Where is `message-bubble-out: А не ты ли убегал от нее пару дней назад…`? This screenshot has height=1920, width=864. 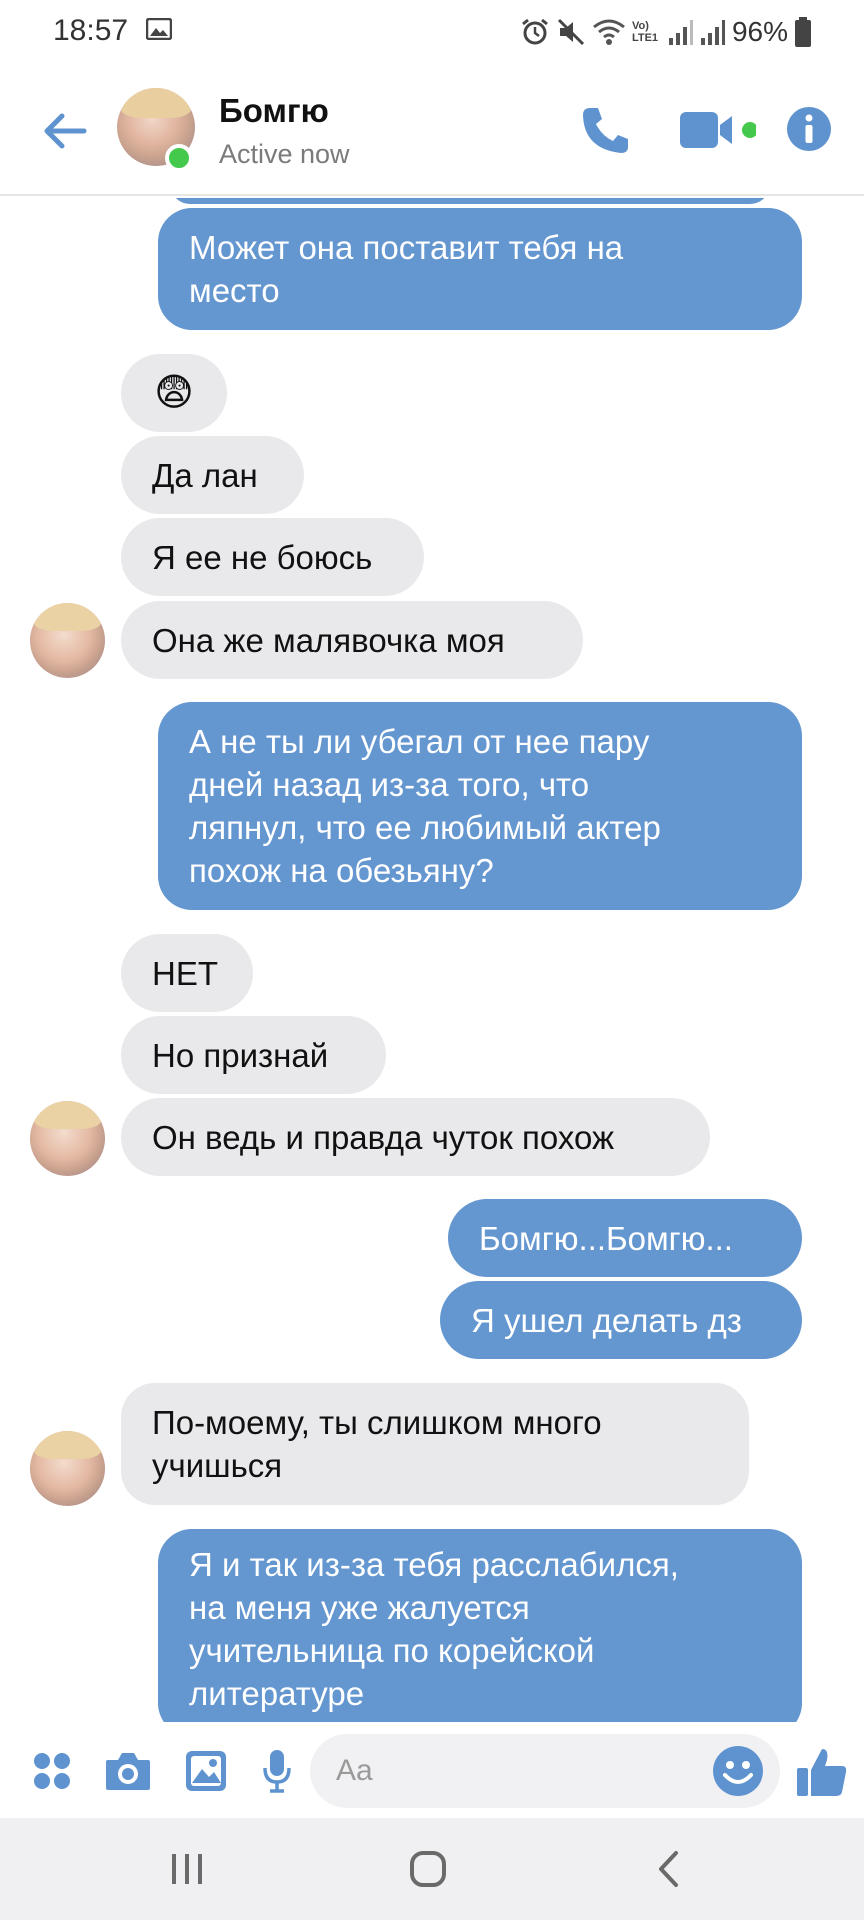
message-bubble-out: А не ты ли убегал от нее пару дней назад… is located at coordinates (480, 806).